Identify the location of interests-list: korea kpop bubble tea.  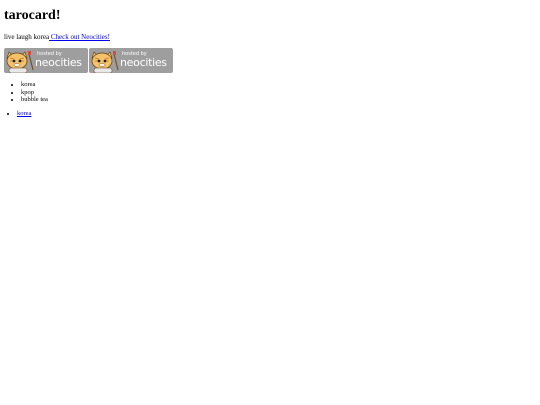
(26, 92).